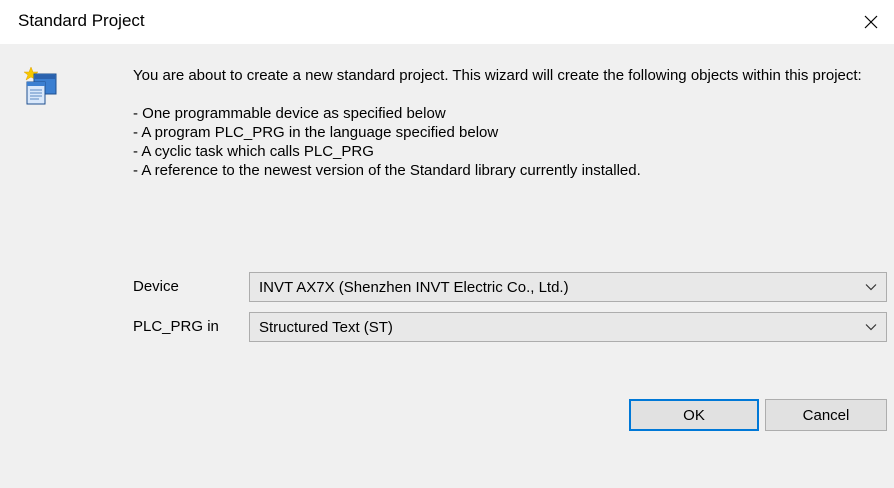 The height and width of the screenshot is (488, 894). What do you see at coordinates (176, 326) in the screenshot?
I see `plc-prg-label: PLC_PRG in` at bounding box center [176, 326].